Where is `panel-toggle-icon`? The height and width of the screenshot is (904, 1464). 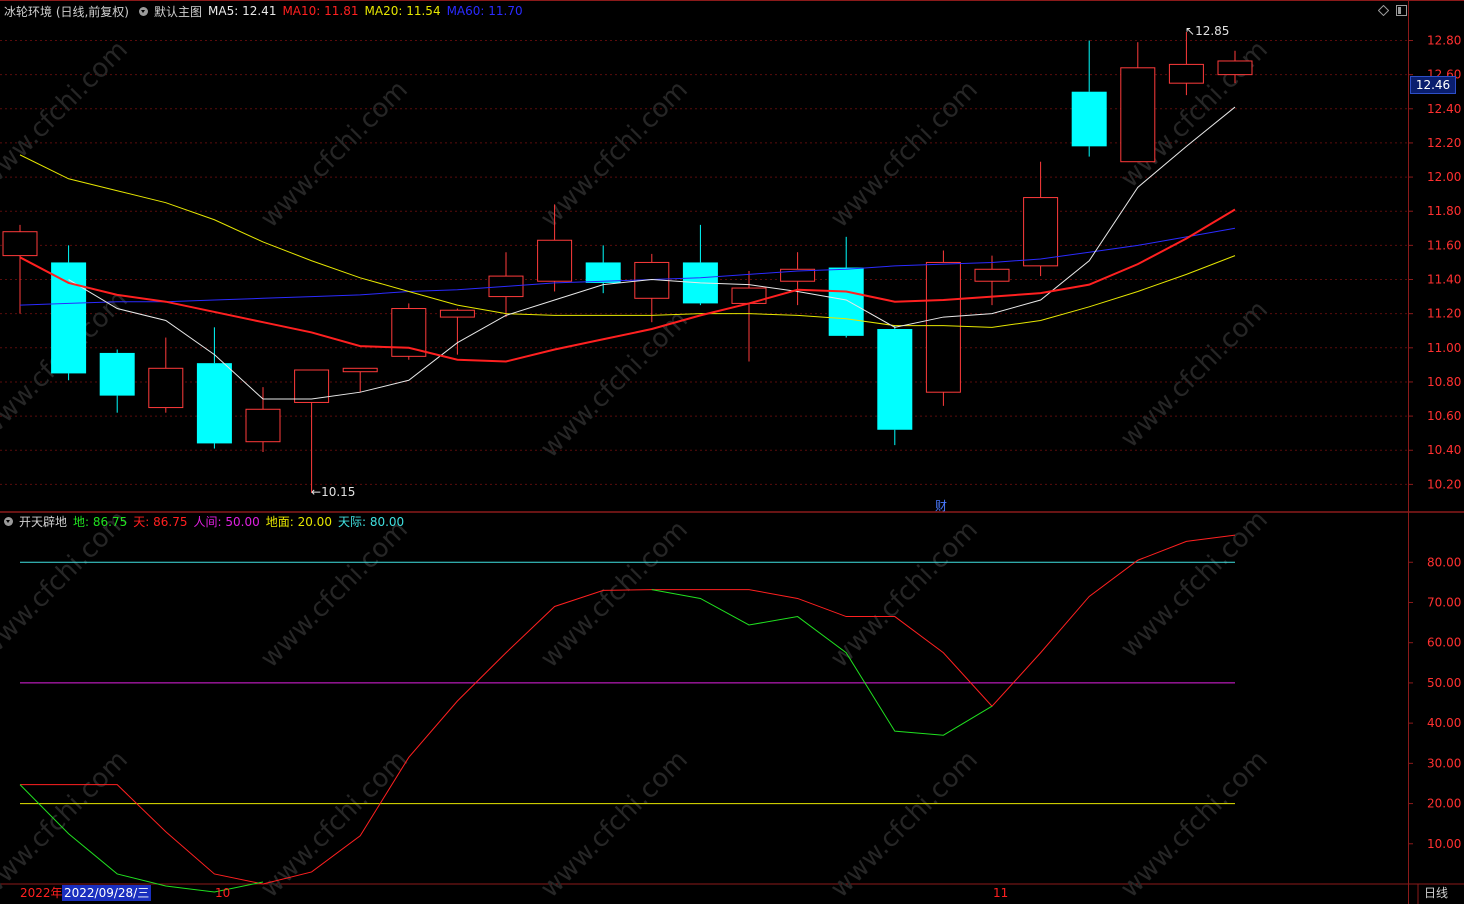 panel-toggle-icon is located at coordinates (1401, 10).